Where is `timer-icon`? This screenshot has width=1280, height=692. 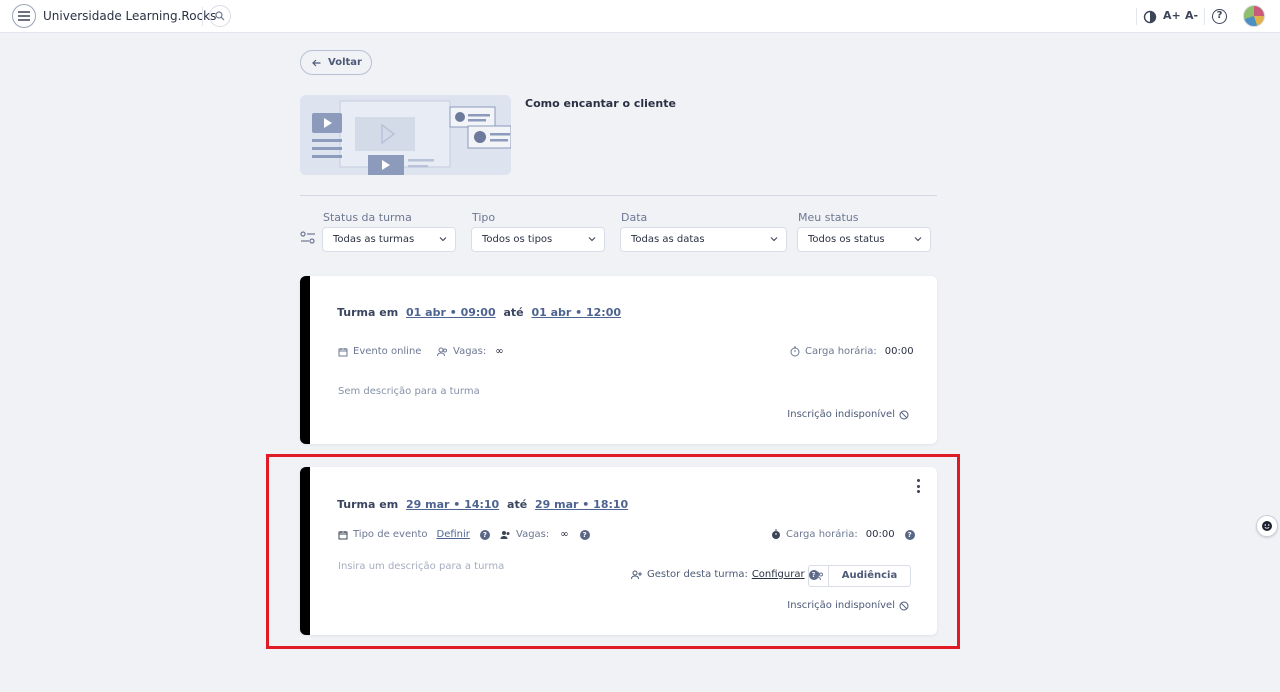 timer-icon is located at coordinates (795, 351).